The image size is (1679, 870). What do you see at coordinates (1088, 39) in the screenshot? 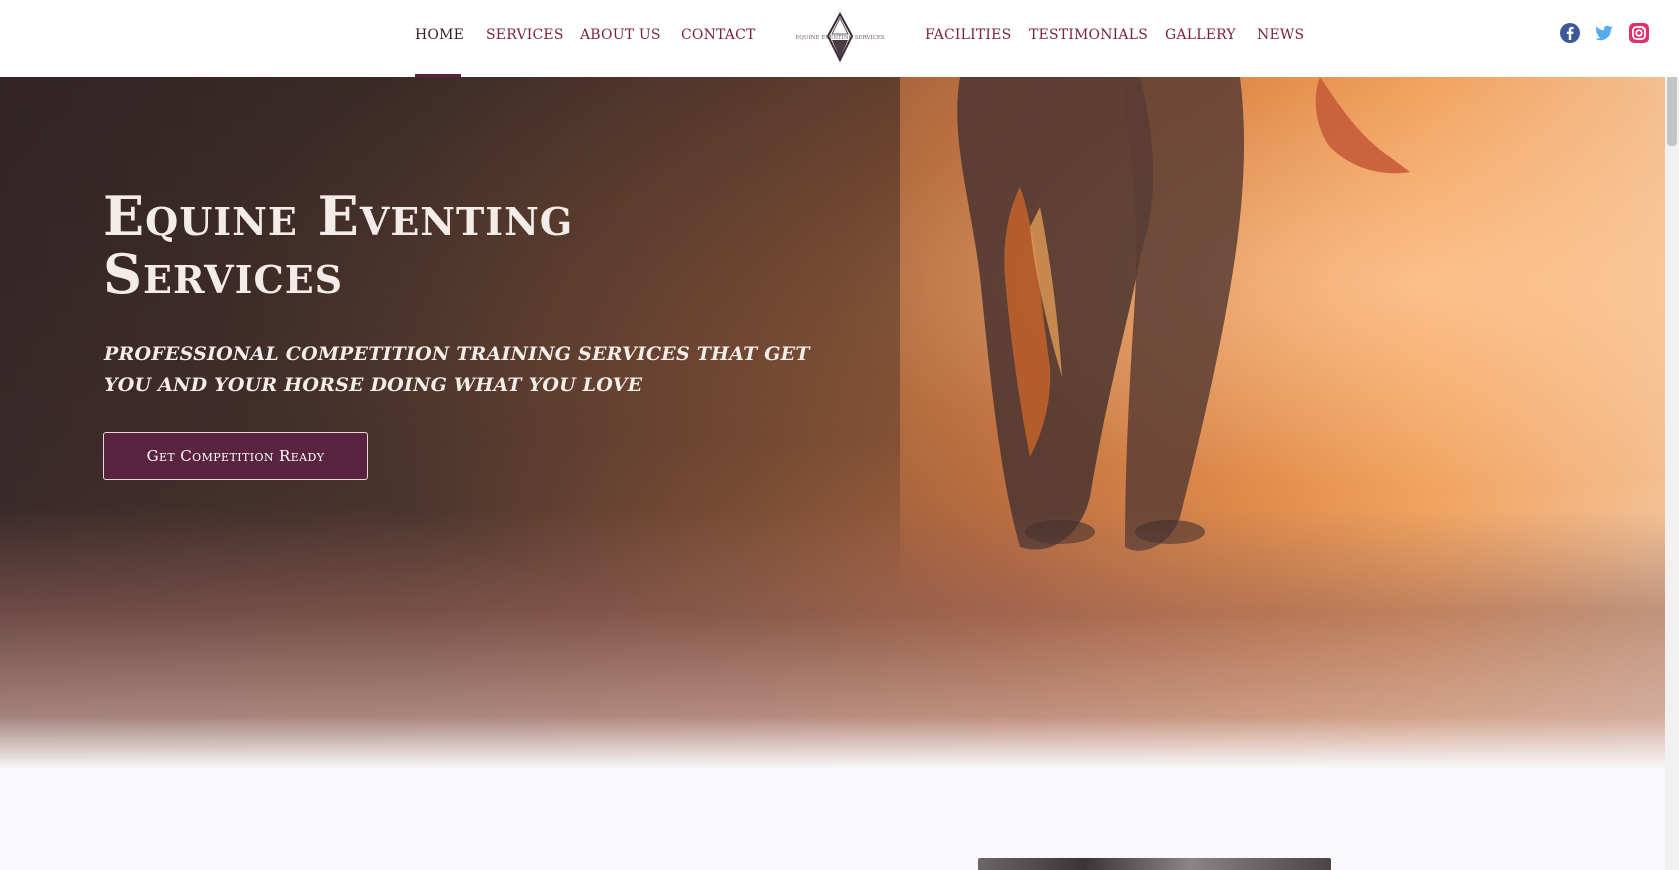
I see `nav-testimonials: TESTIMONIALS` at bounding box center [1088, 39].